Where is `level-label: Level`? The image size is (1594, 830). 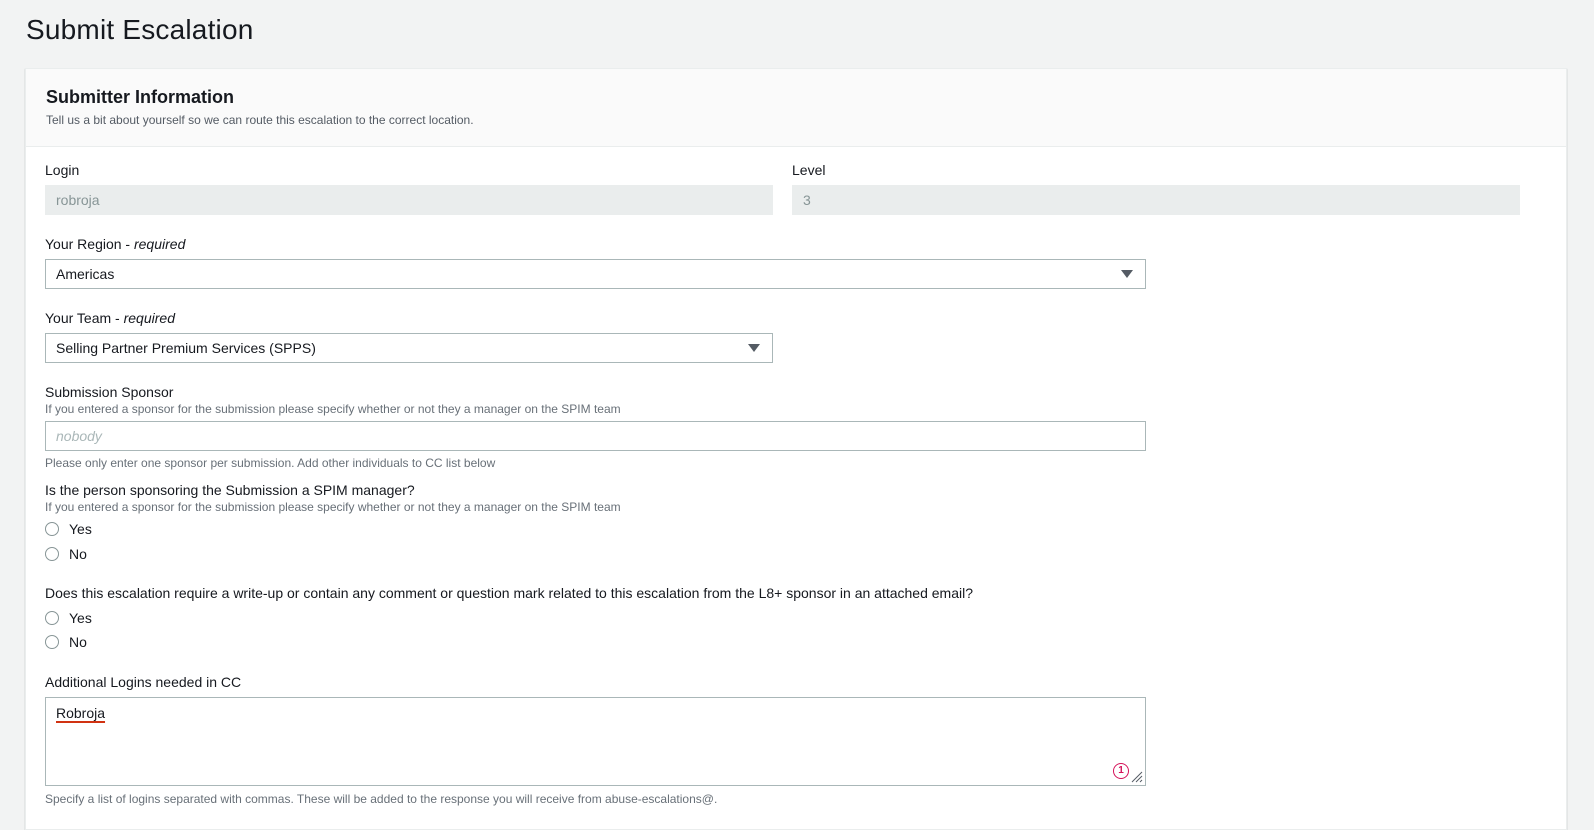 level-label: Level is located at coordinates (809, 170).